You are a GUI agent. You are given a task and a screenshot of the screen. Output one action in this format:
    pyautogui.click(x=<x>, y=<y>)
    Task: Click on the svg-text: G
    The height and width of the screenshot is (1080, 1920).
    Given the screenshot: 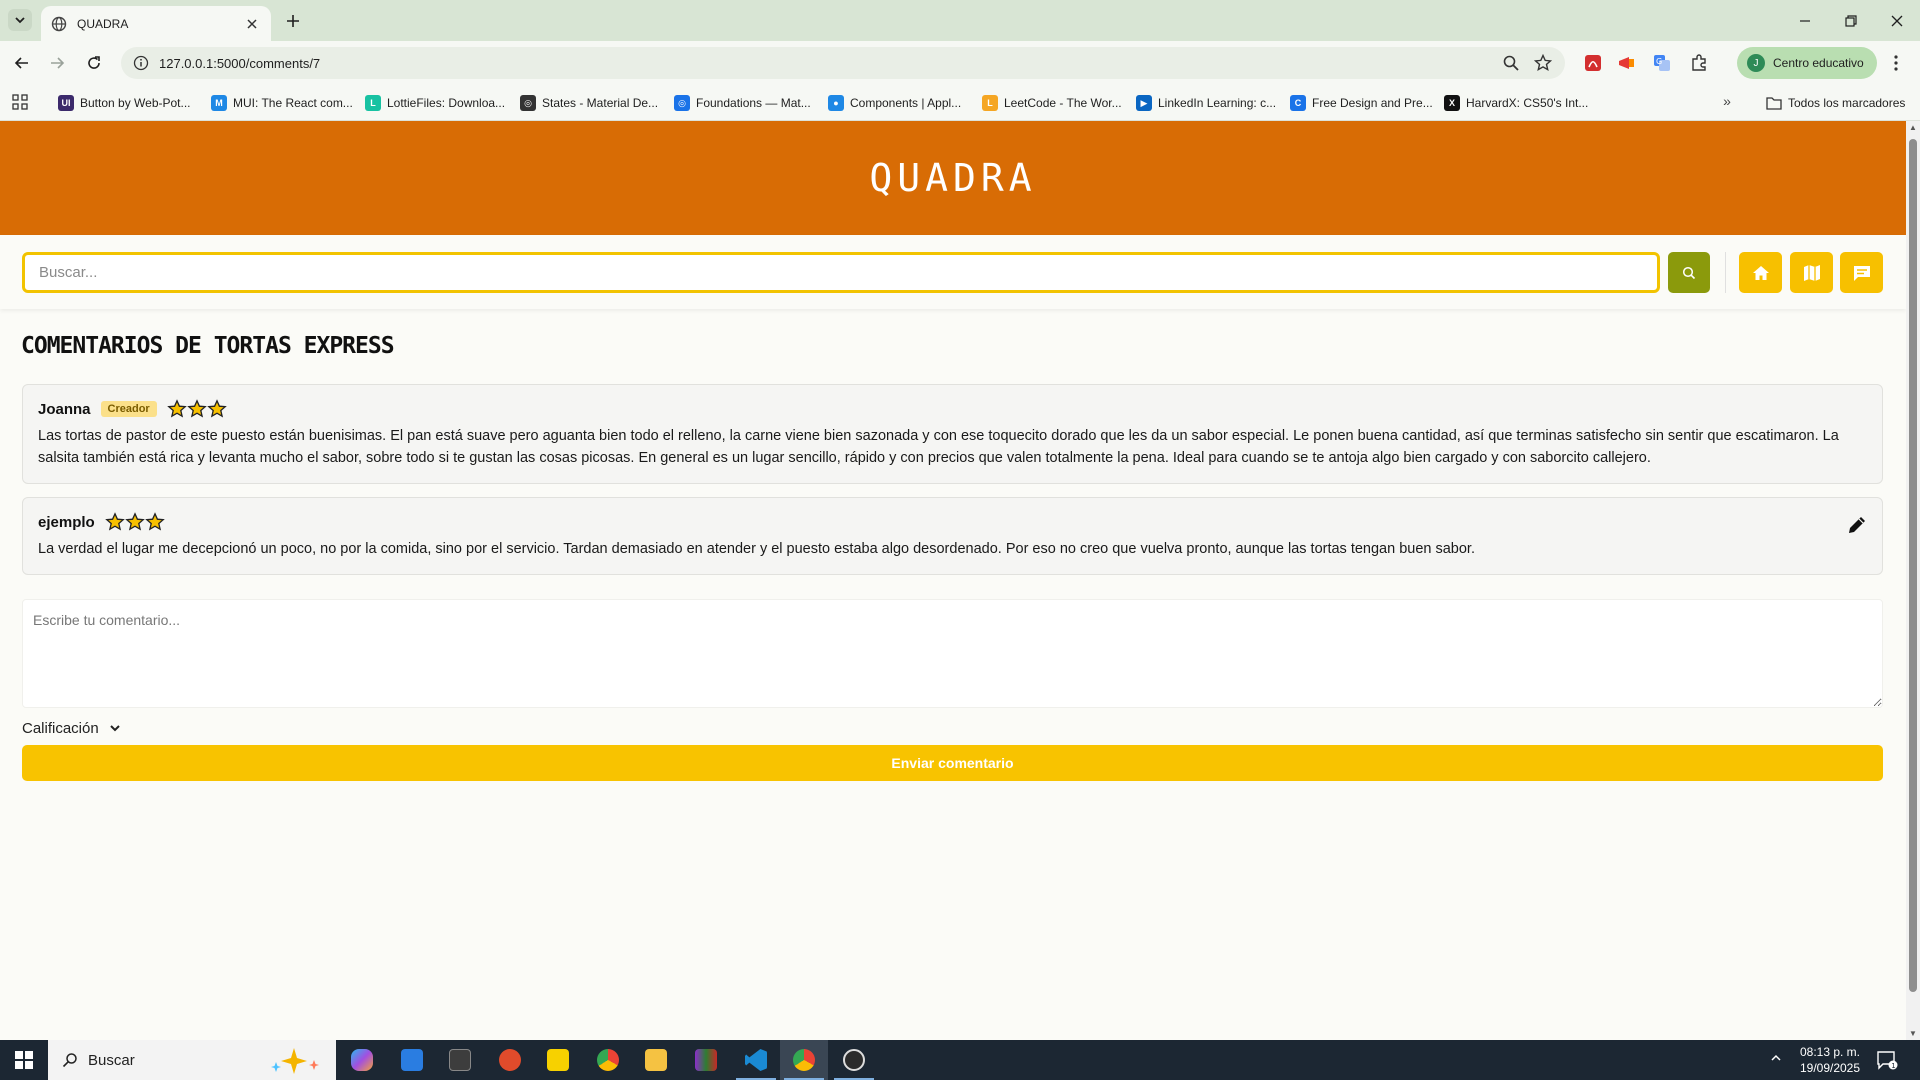 What is the action you would take?
    pyautogui.click(x=1659, y=61)
    